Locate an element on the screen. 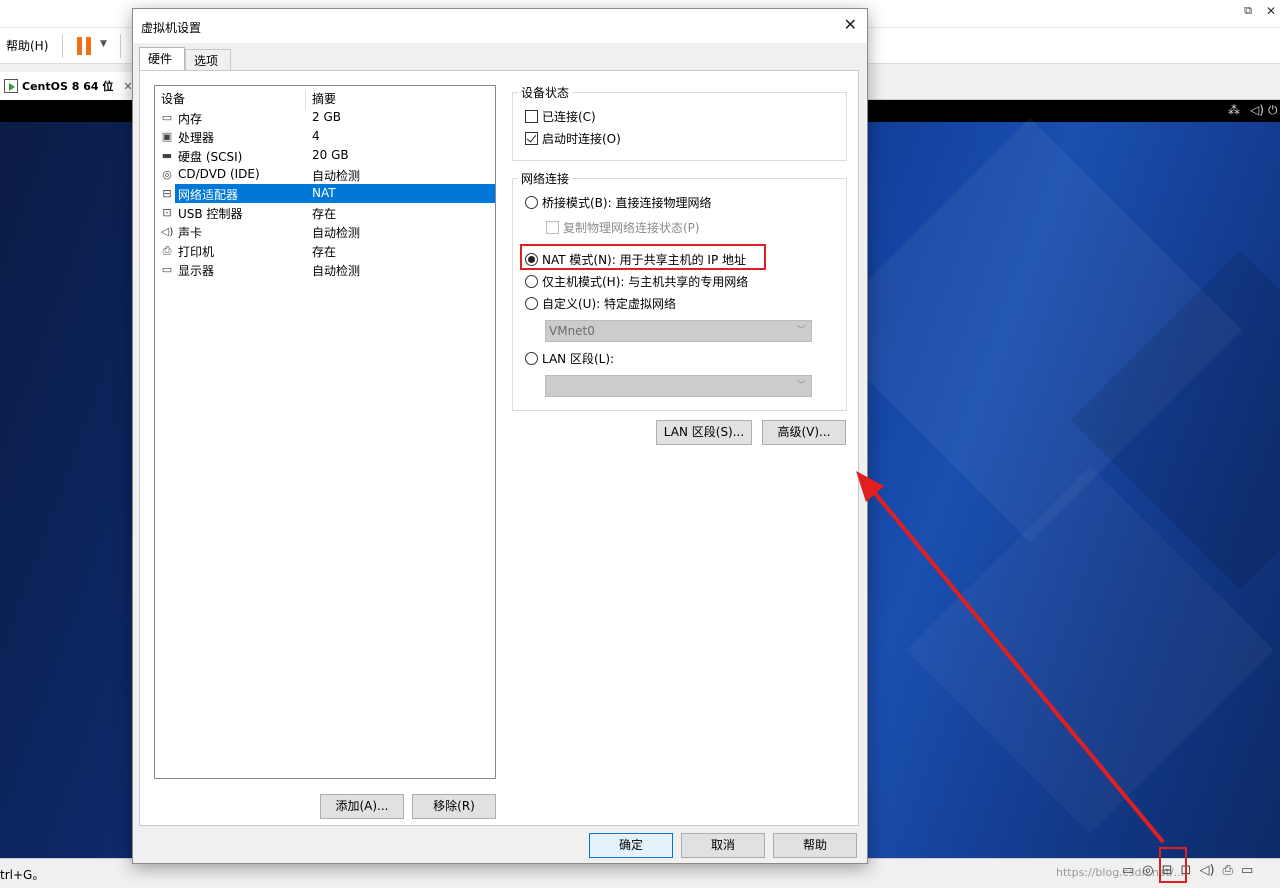 The width and height of the screenshot is (1280, 888). device-row: ⎙ 打印机 存在 is located at coordinates (325, 250).